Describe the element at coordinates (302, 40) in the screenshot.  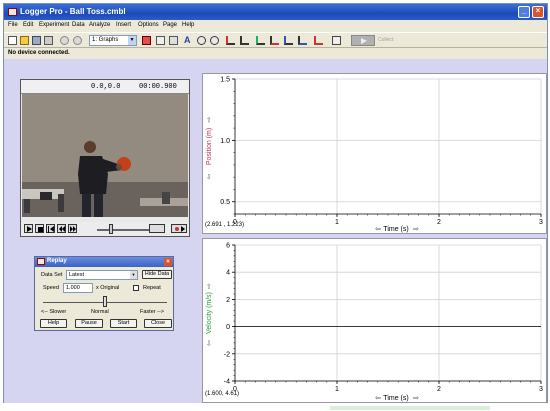
I see `curve-fit-icon` at that location.